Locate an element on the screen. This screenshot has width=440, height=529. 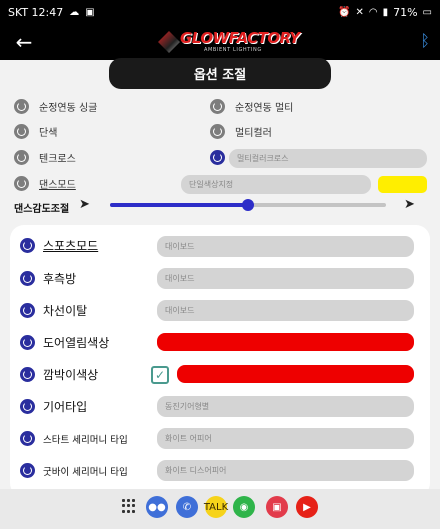
row-rear-side: 후측방 is located at coordinates (48, 278).